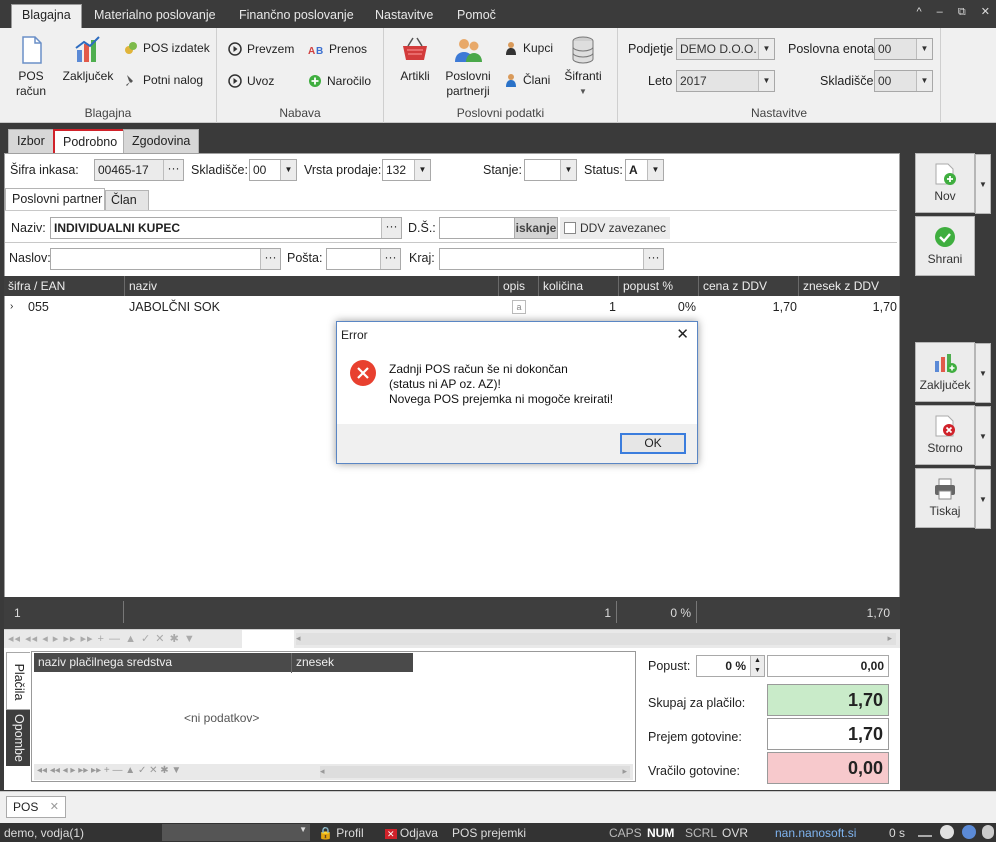 This screenshot has height=842, width=996. I want to click on kupci-button: Kupci, so click(528, 48).